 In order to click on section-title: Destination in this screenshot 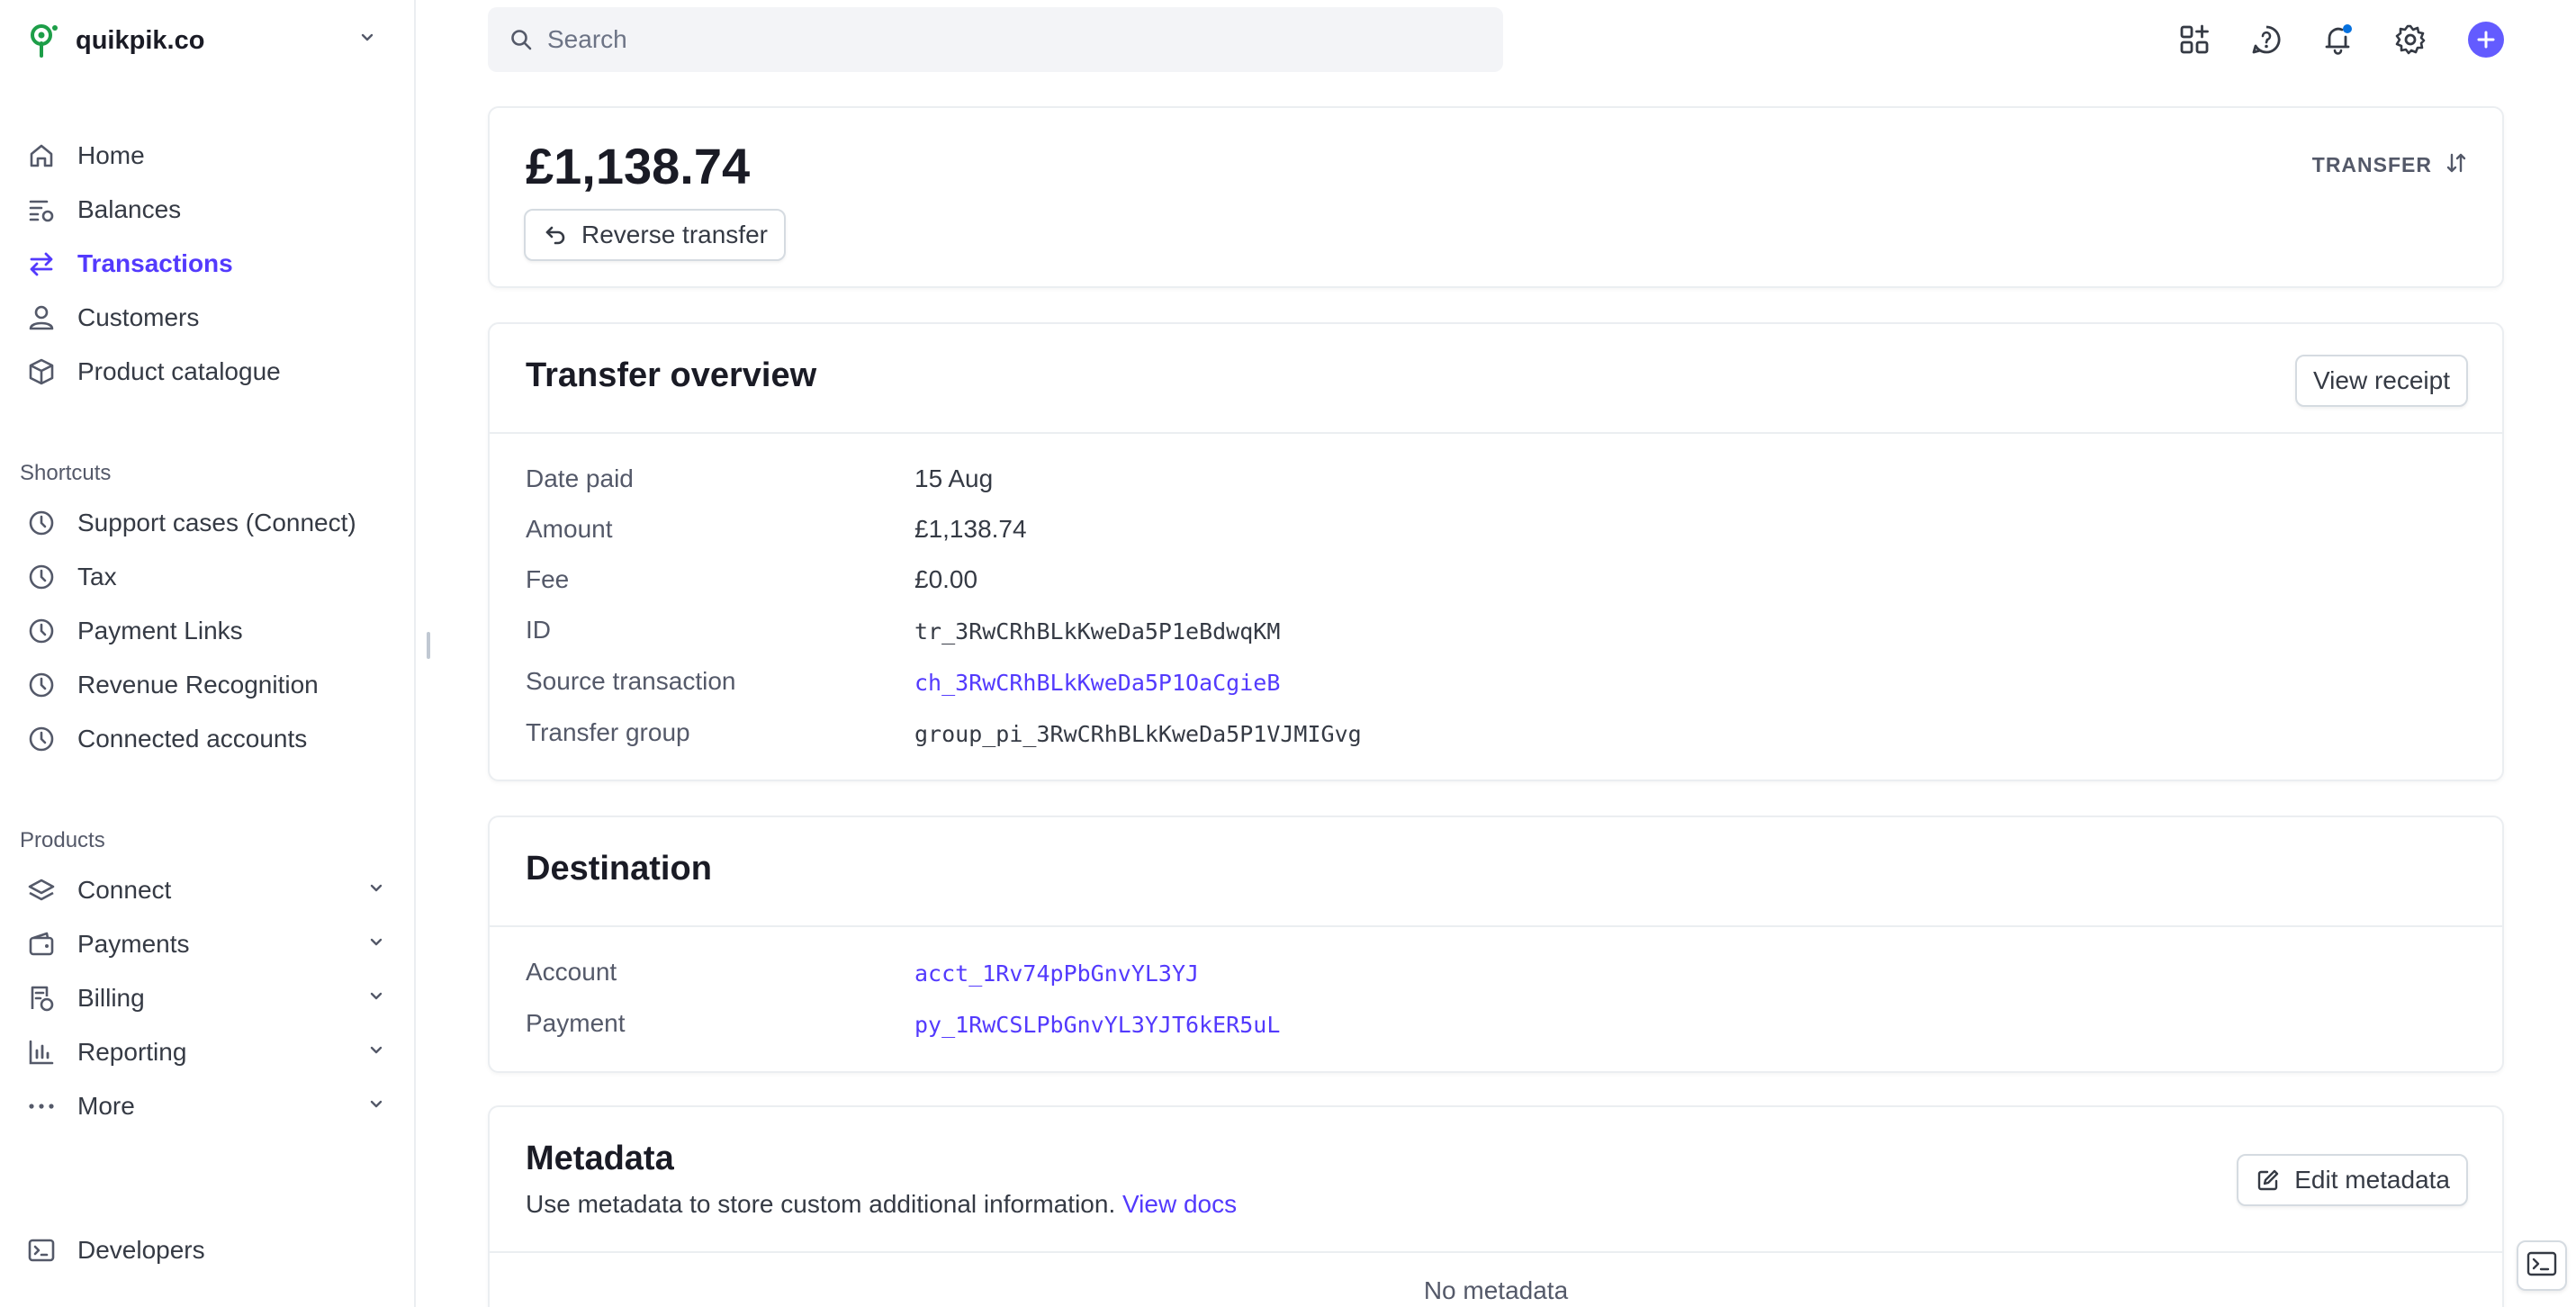, I will do `click(619, 869)`.